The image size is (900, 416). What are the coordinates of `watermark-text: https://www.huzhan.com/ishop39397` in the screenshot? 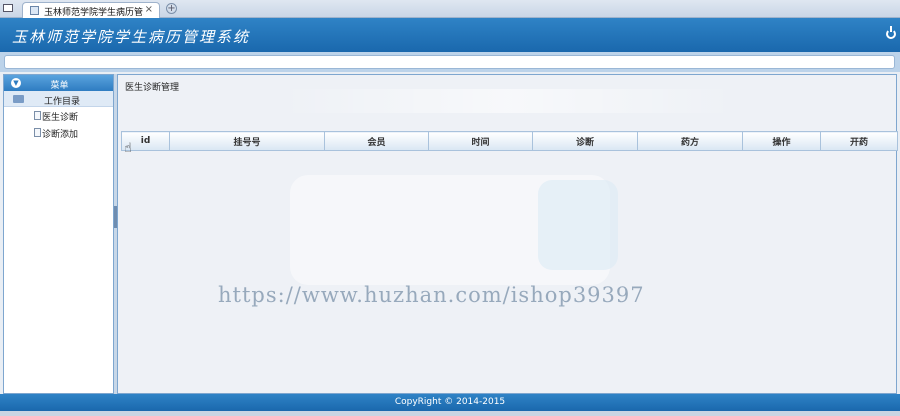 It's located at (431, 295).